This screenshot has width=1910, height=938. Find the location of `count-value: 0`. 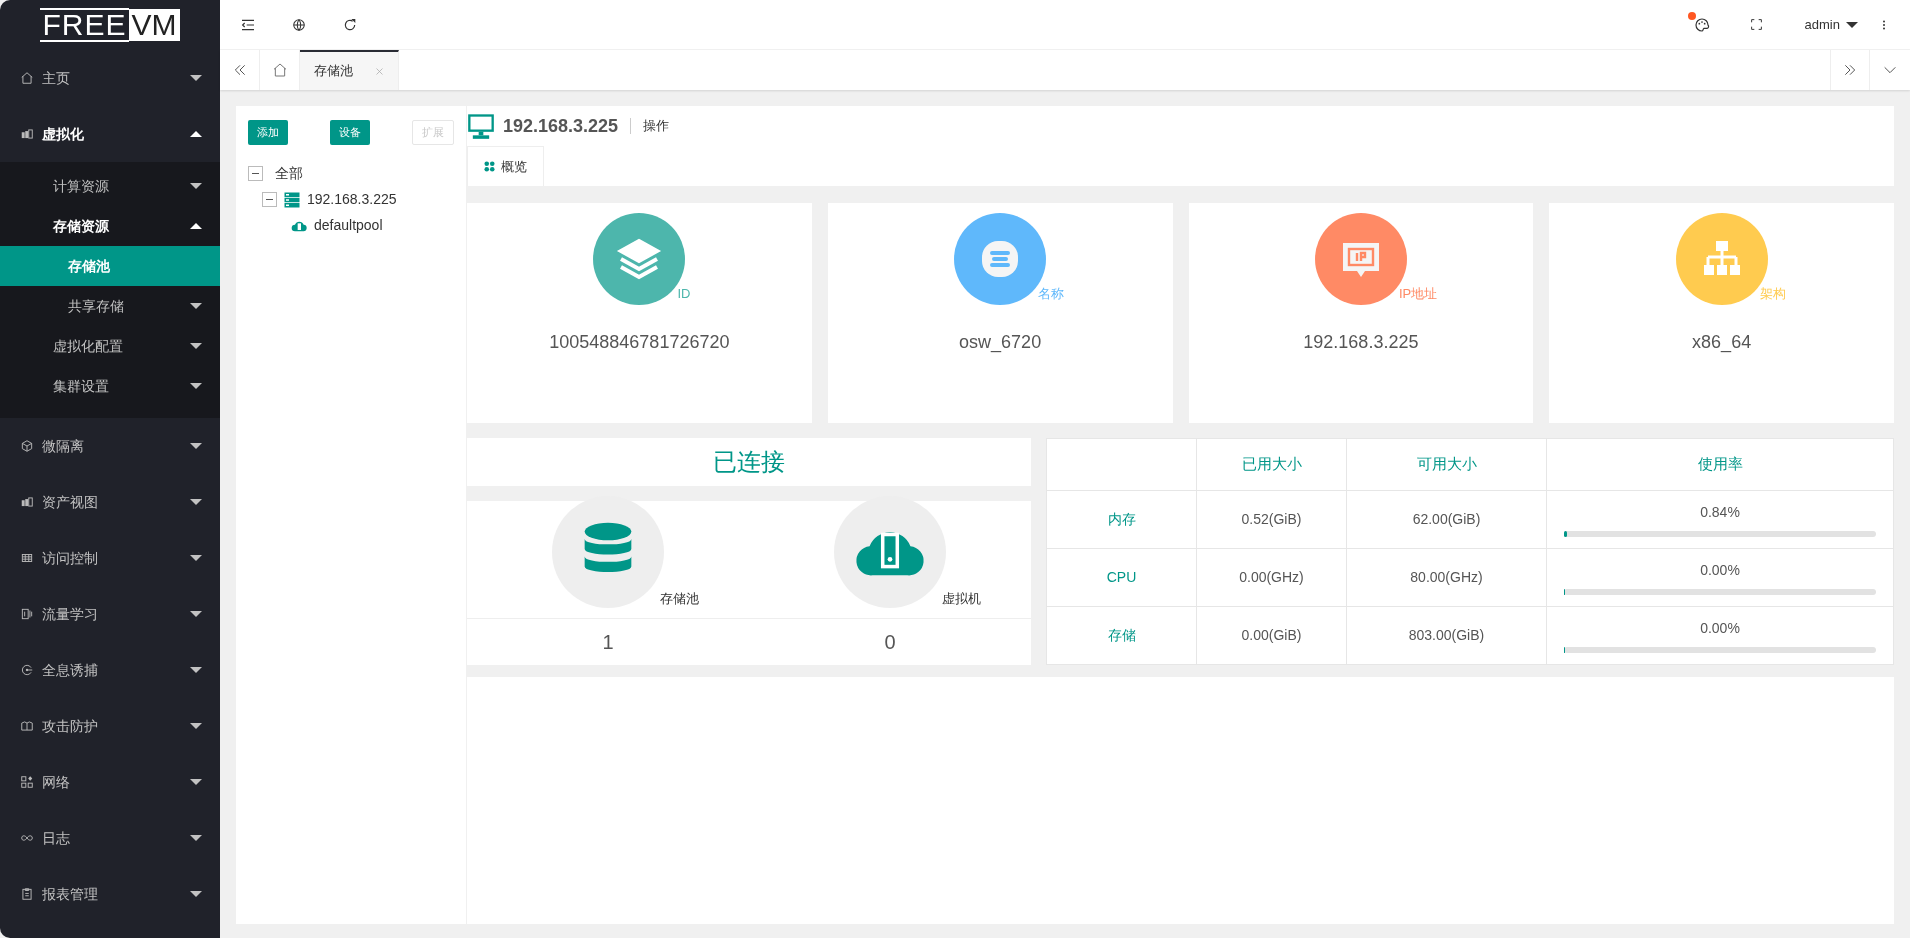

count-value: 0 is located at coordinates (890, 642).